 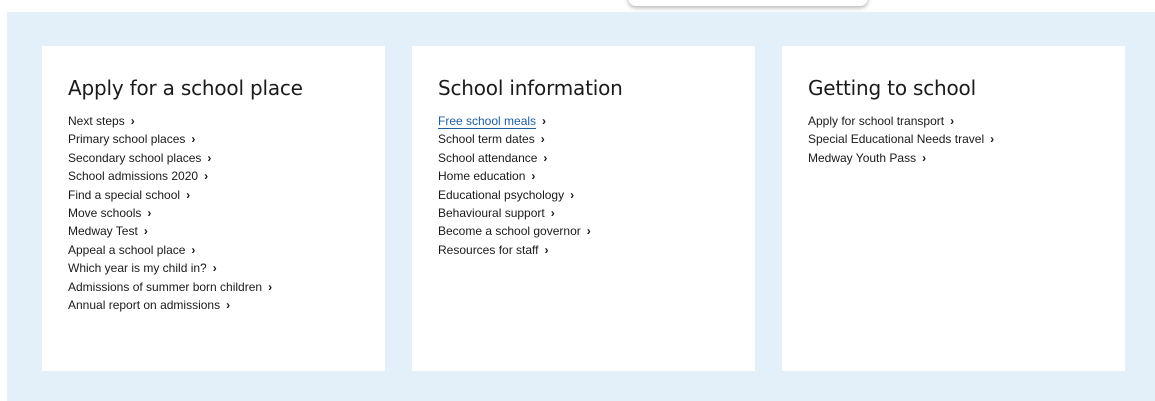 What do you see at coordinates (493, 250) in the screenshot?
I see `link-resources-for-staff: Resources for staff ›` at bounding box center [493, 250].